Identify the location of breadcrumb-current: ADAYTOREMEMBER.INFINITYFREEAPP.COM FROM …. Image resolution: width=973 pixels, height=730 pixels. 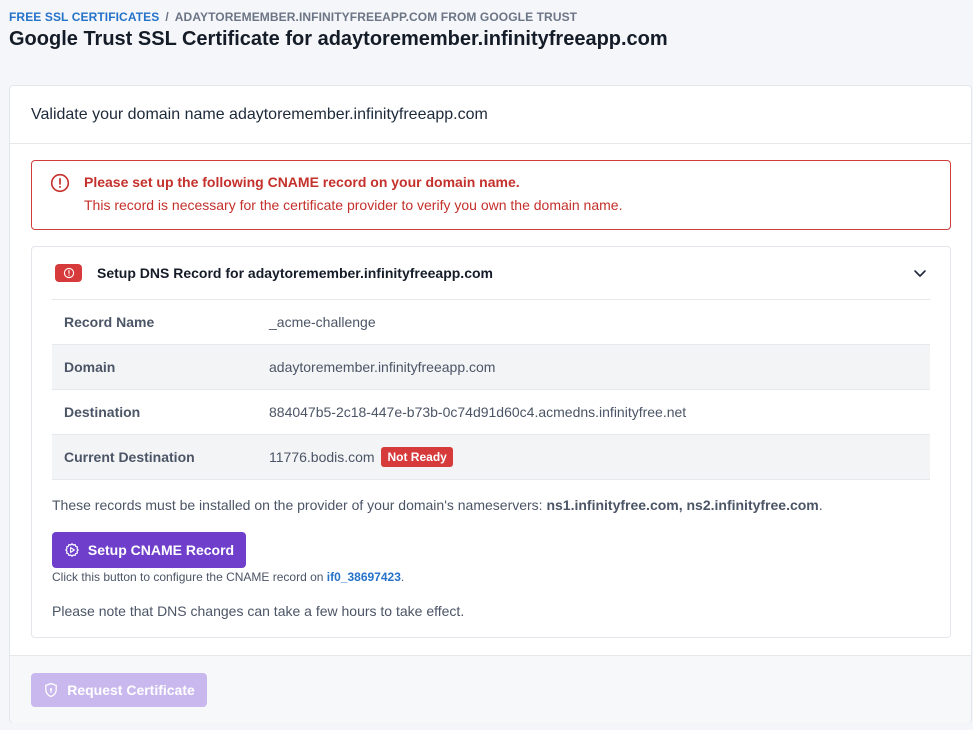
(376, 17).